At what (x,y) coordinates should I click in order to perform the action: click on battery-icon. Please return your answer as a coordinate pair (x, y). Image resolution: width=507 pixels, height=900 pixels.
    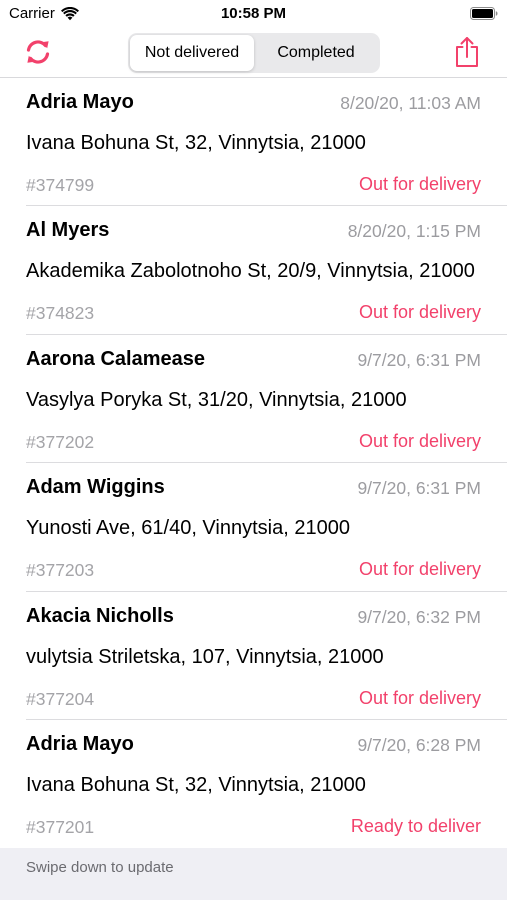
    Looking at the image, I should click on (484, 13).